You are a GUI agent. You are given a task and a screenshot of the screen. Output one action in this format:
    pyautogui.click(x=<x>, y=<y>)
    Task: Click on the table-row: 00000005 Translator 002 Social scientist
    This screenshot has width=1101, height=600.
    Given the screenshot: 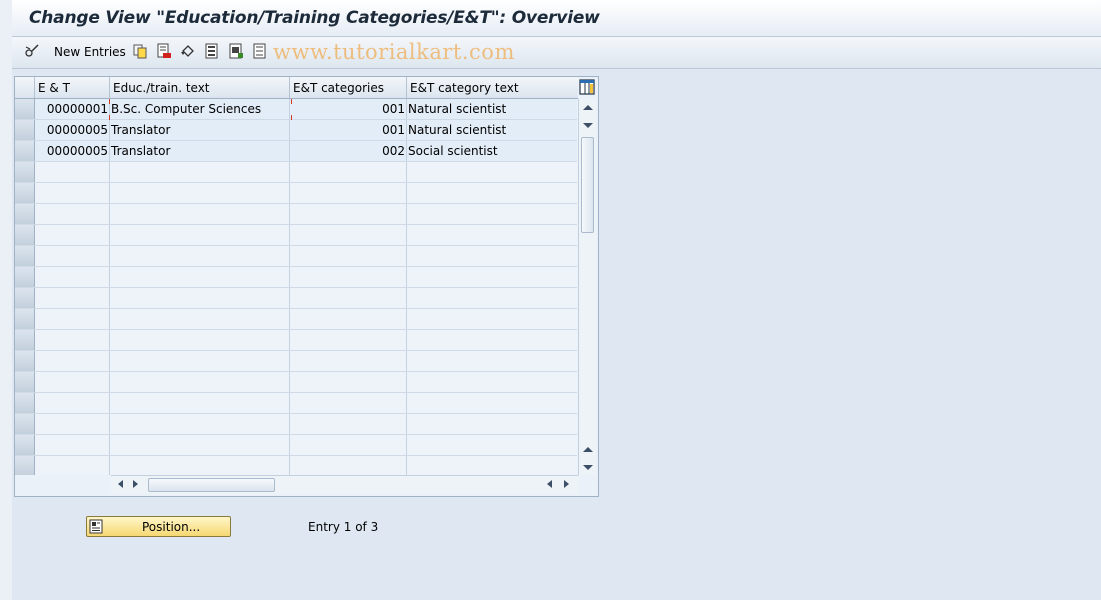 What is the action you would take?
    pyautogui.click(x=296, y=151)
    